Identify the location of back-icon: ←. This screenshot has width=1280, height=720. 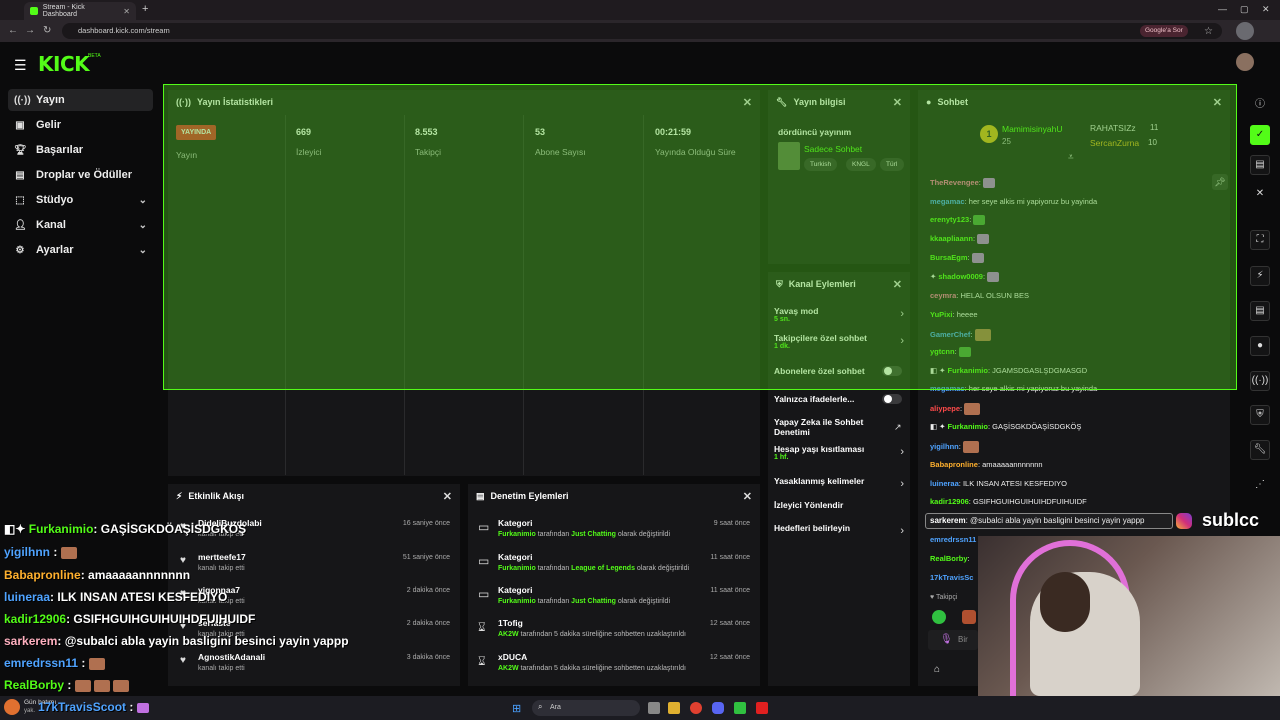
(13, 30).